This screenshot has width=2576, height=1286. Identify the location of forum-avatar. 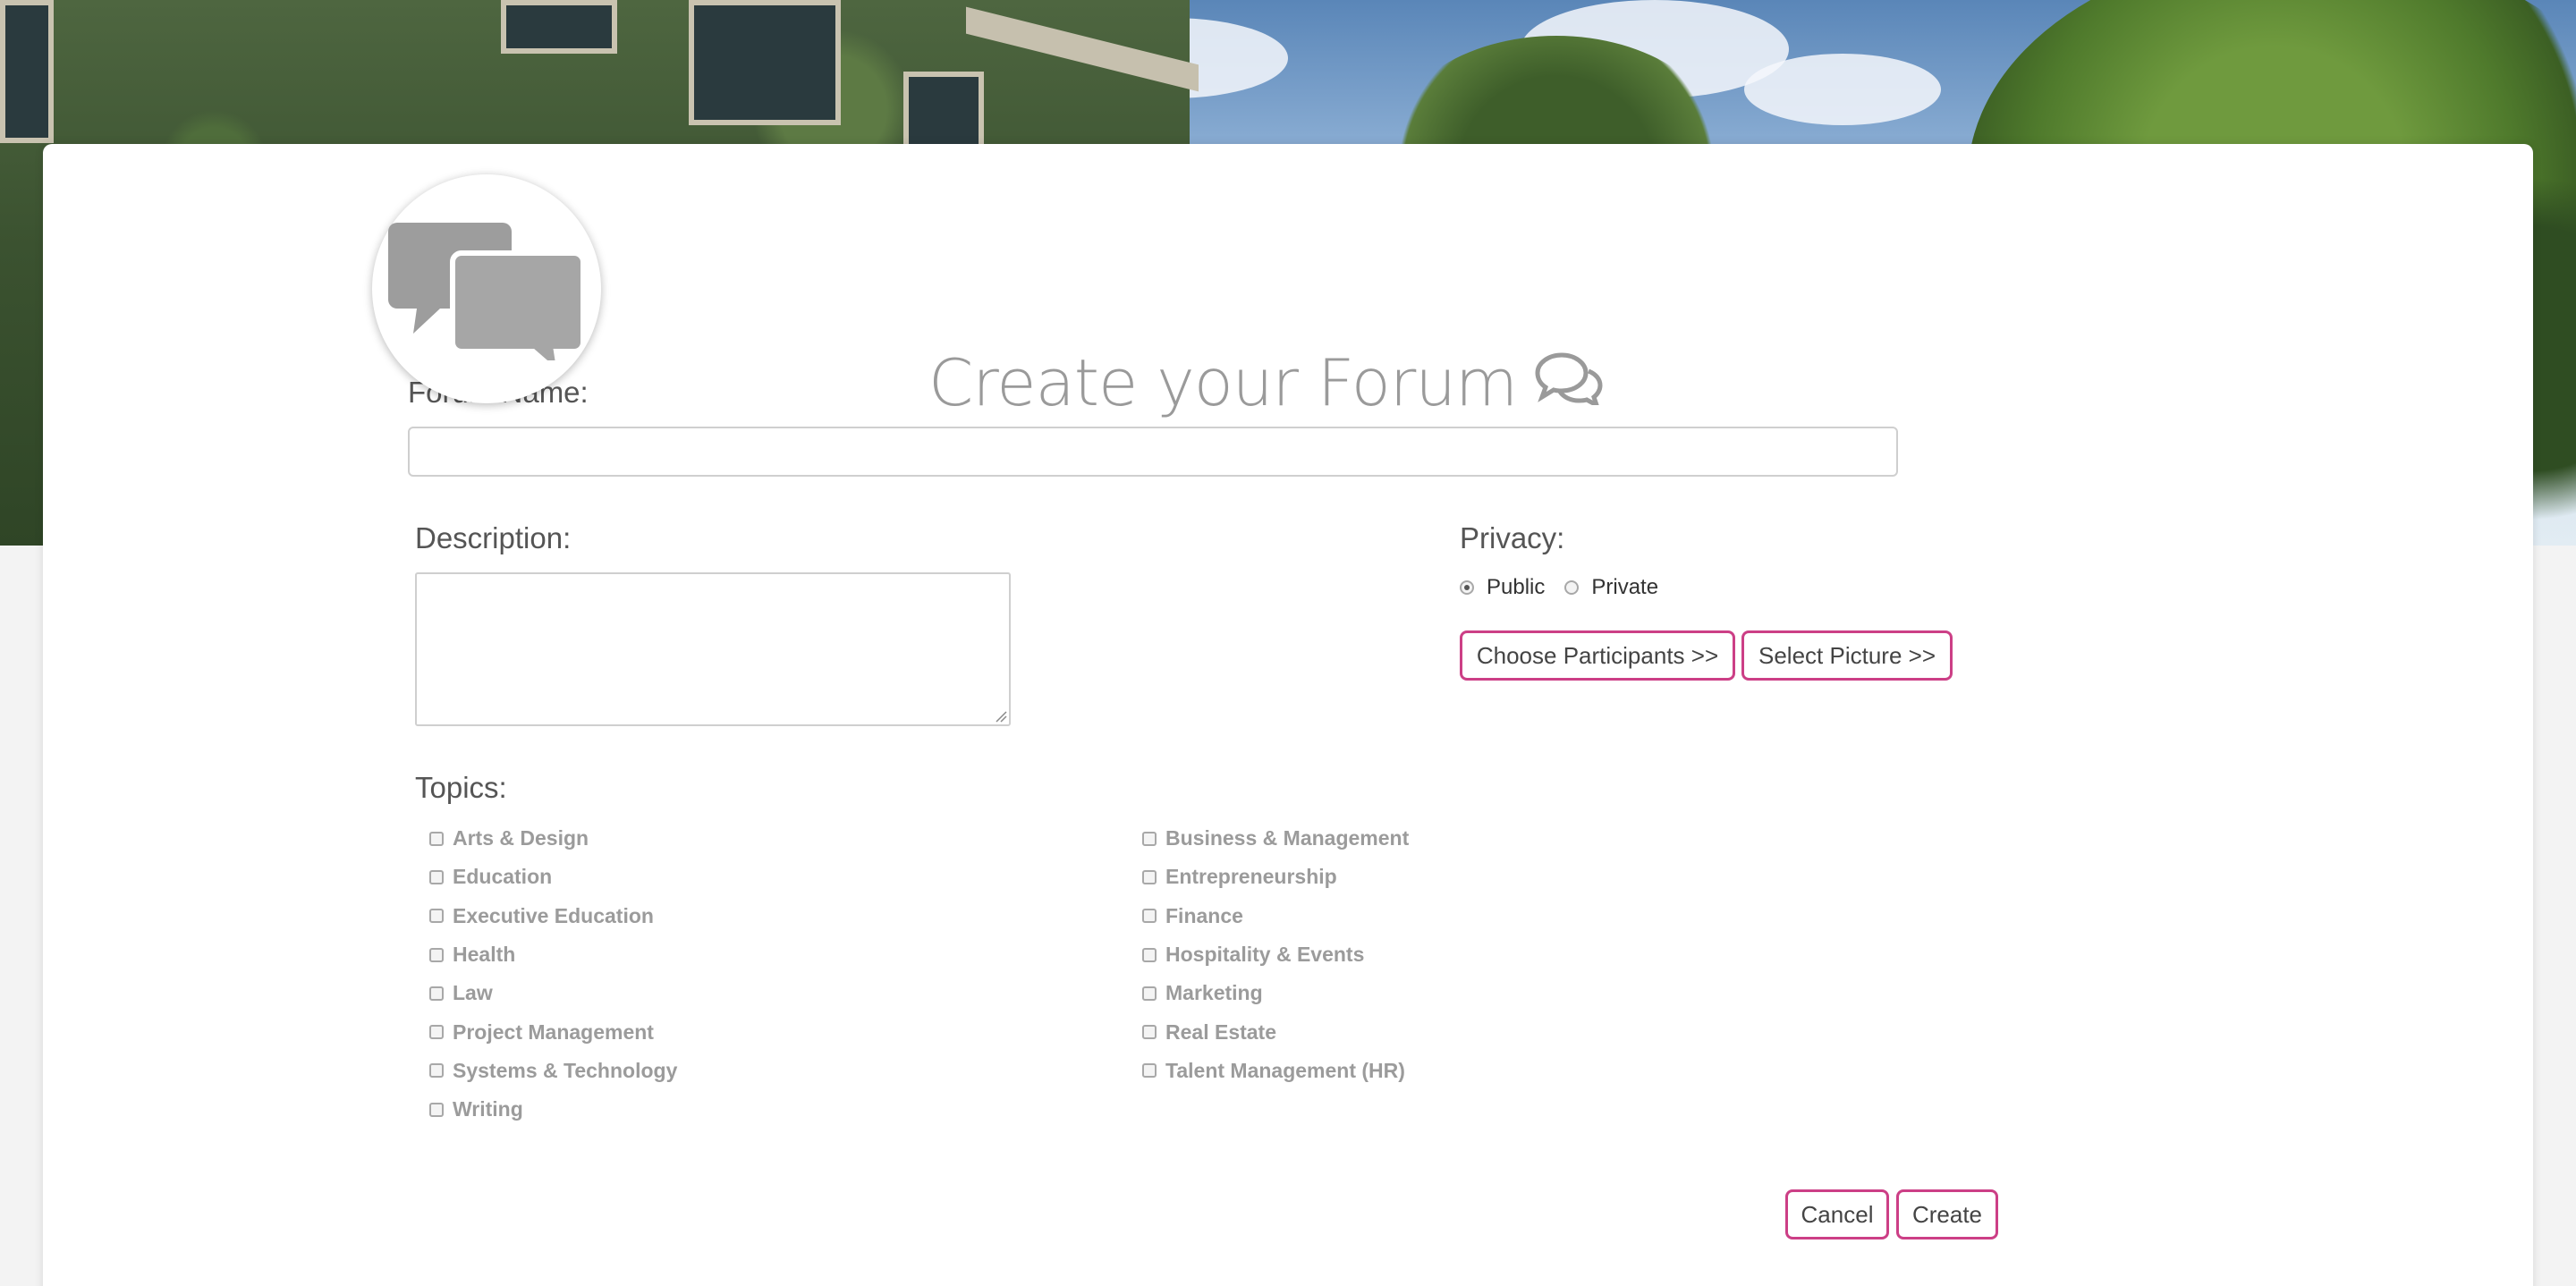
(486, 288).